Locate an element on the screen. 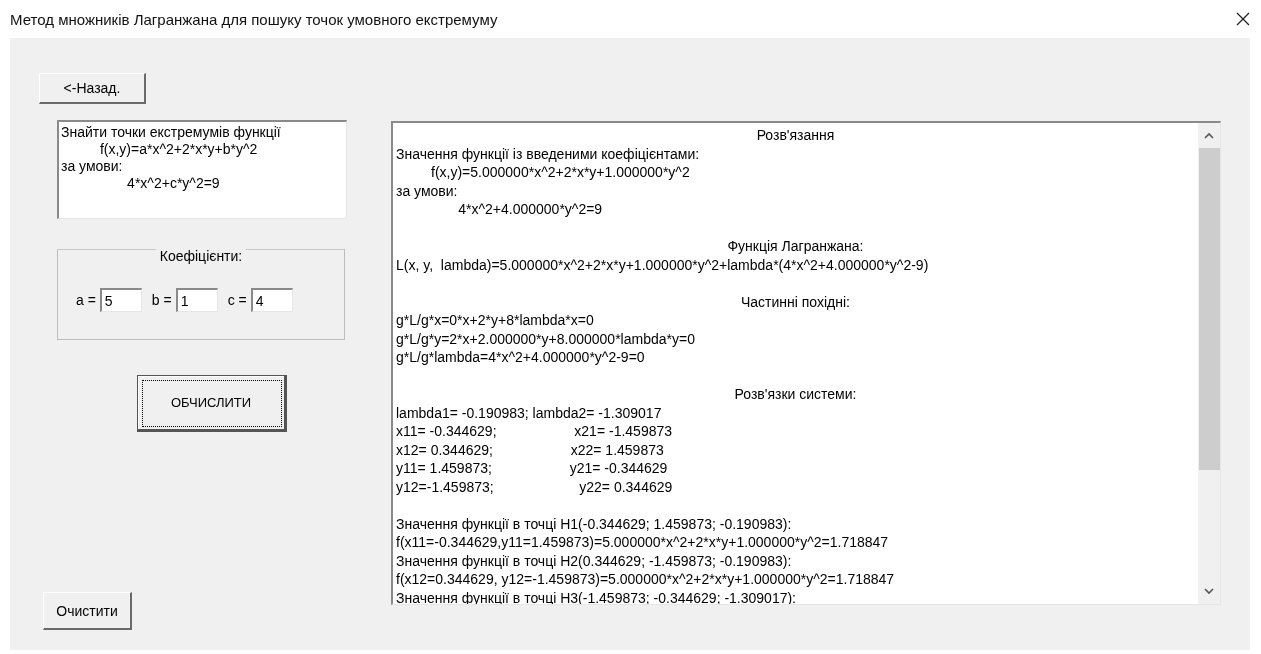 The image size is (1261, 654). scrollbar is located at coordinates (1209, 363).